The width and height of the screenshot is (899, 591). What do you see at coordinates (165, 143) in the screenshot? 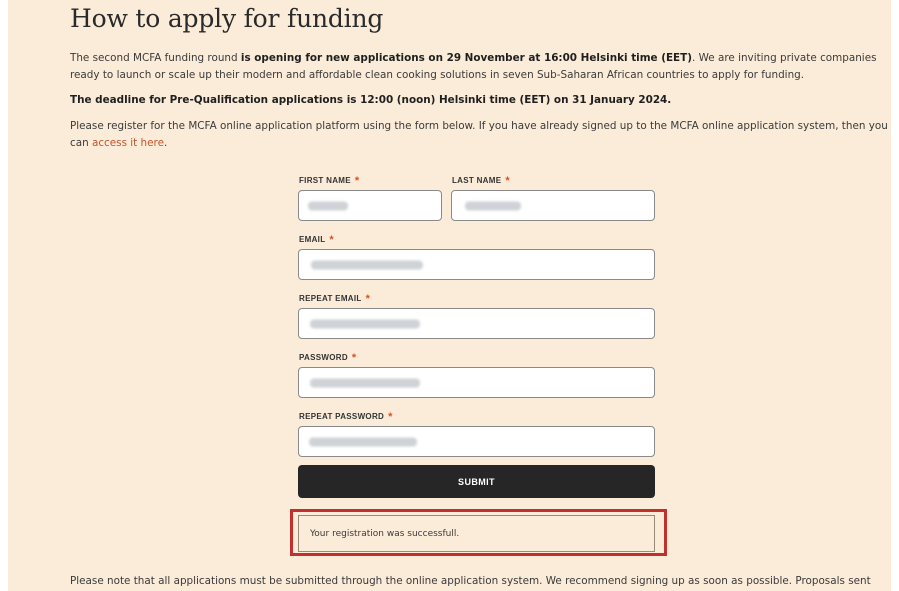
I see `register-text-end: .` at bounding box center [165, 143].